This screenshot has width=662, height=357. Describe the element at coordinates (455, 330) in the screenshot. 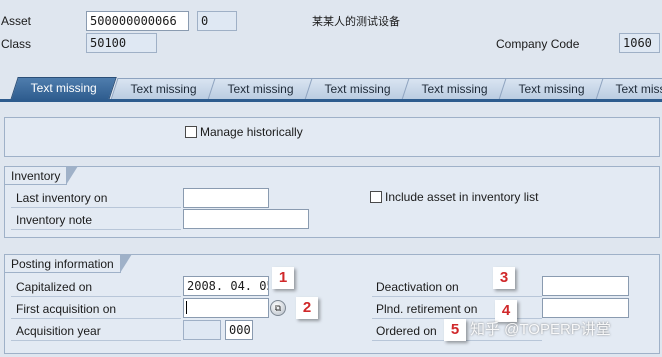

I see `annotation-badge-5: 5` at that location.